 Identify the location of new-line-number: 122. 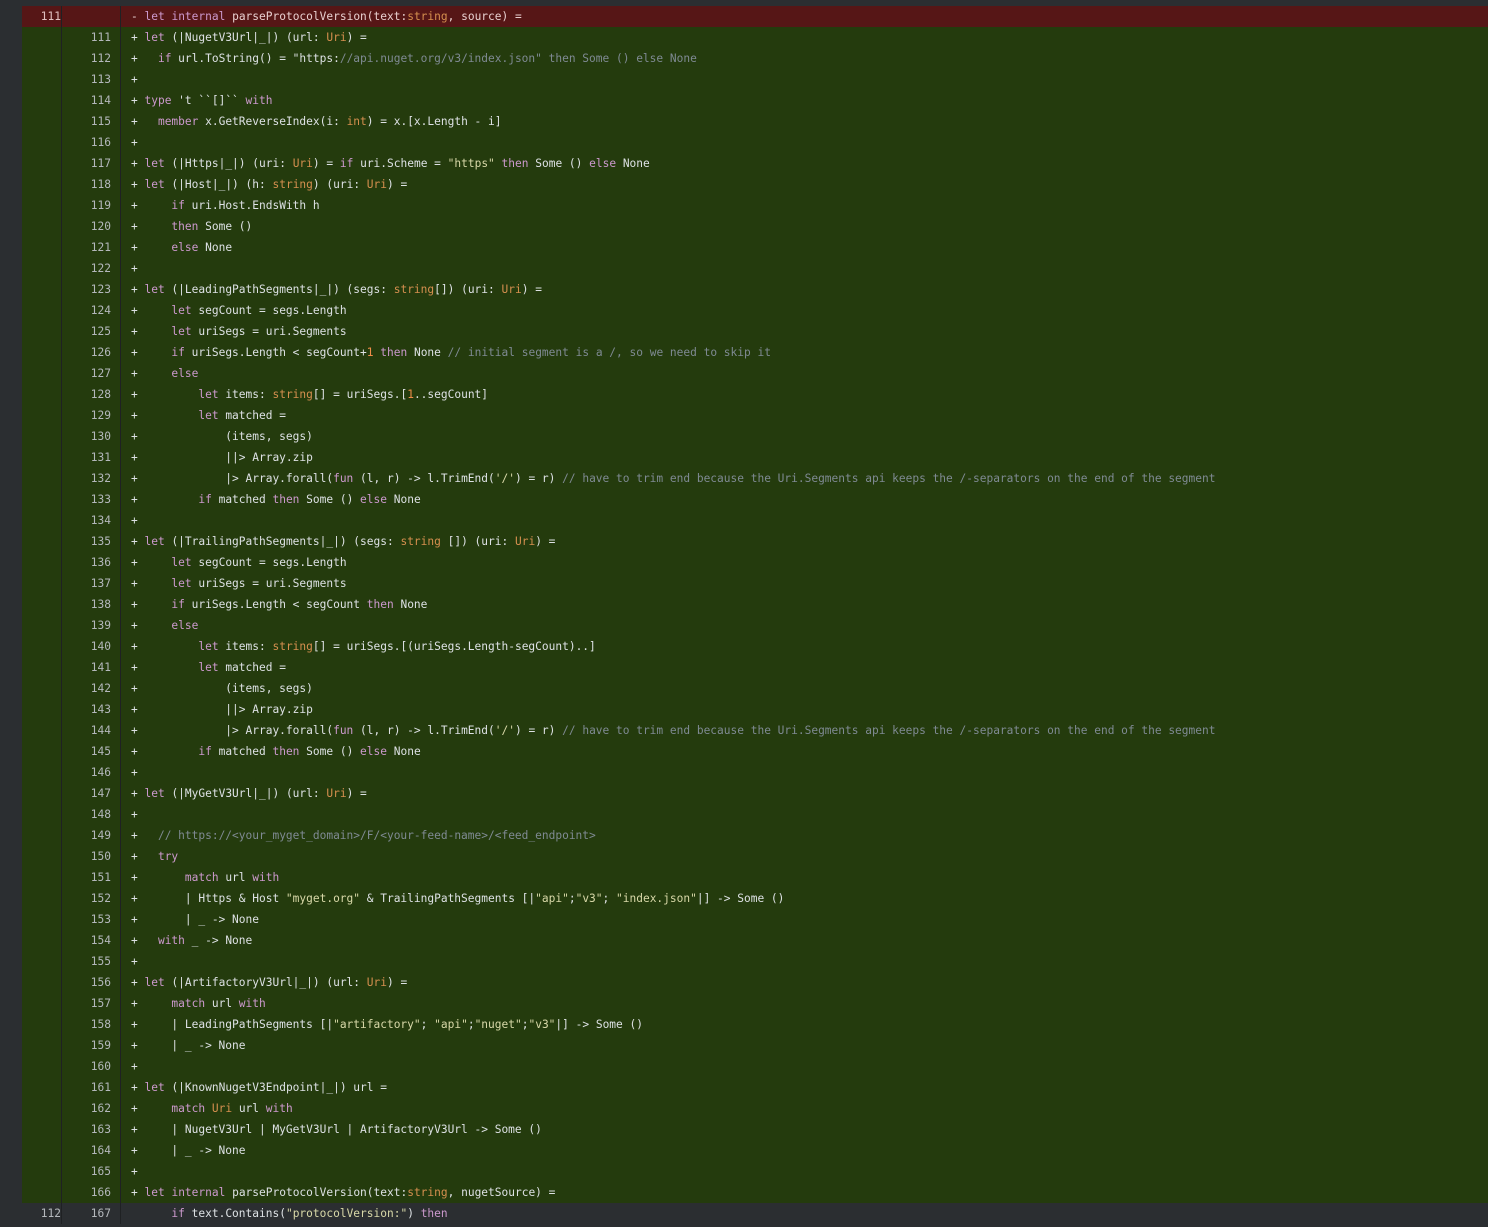
(91, 268).